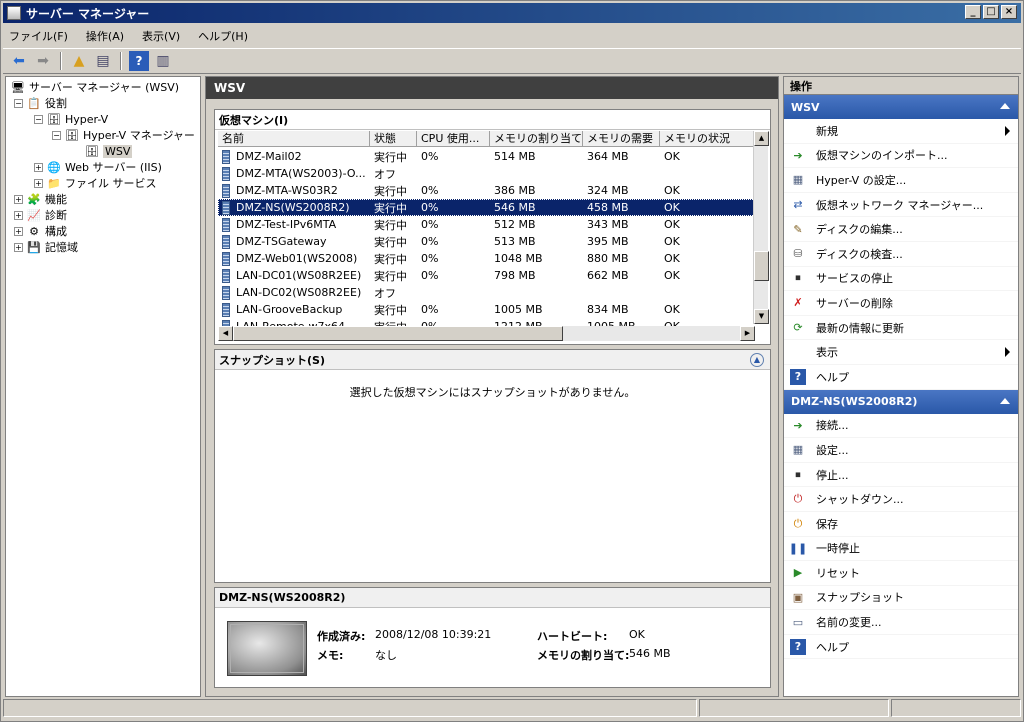 The image size is (1024, 722). Describe the element at coordinates (103, 215) in the screenshot. I see `tree-diagnostics: + 📈 診断` at that location.